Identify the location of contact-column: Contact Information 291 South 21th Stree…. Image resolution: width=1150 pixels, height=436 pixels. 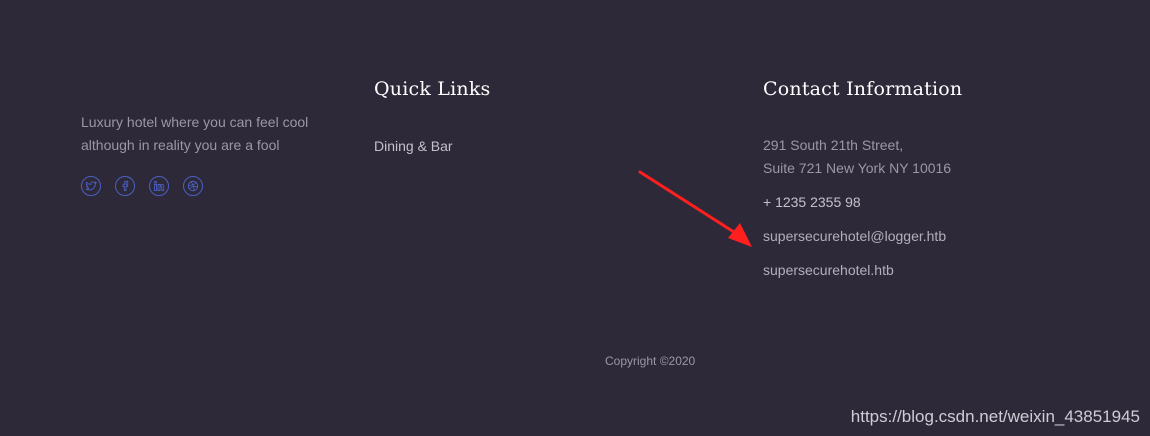
(923, 178).